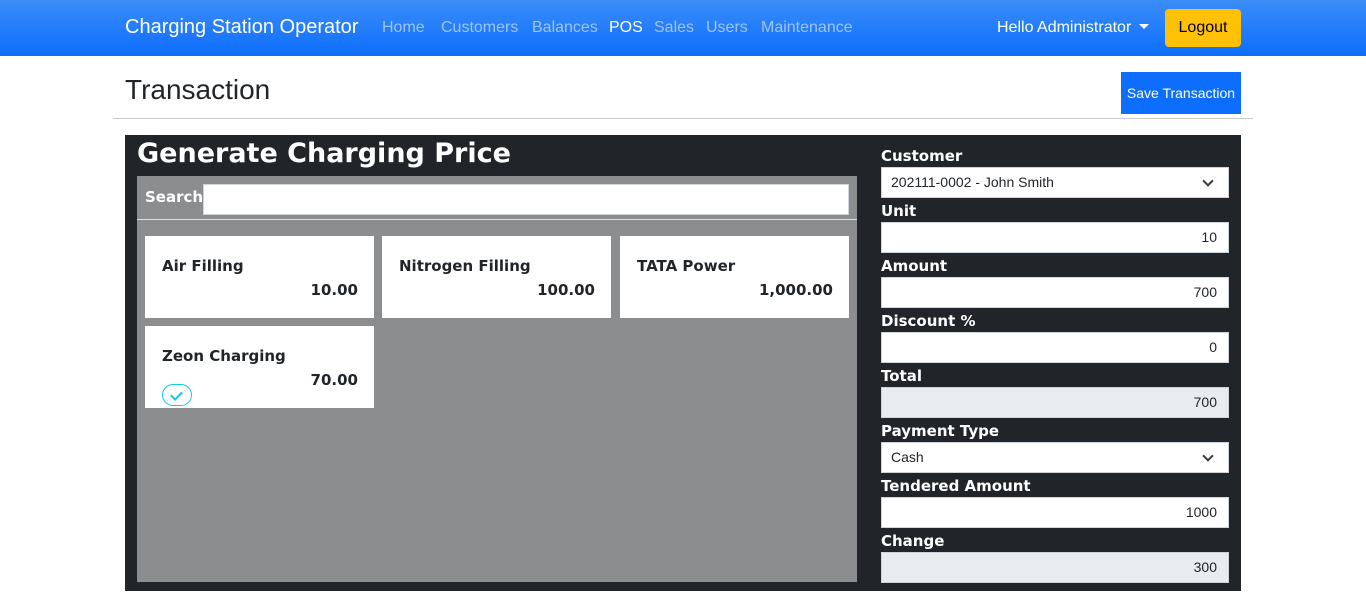 The height and width of the screenshot is (592, 1366). Describe the element at coordinates (174, 197) in the screenshot. I see `search-label: Search` at that location.